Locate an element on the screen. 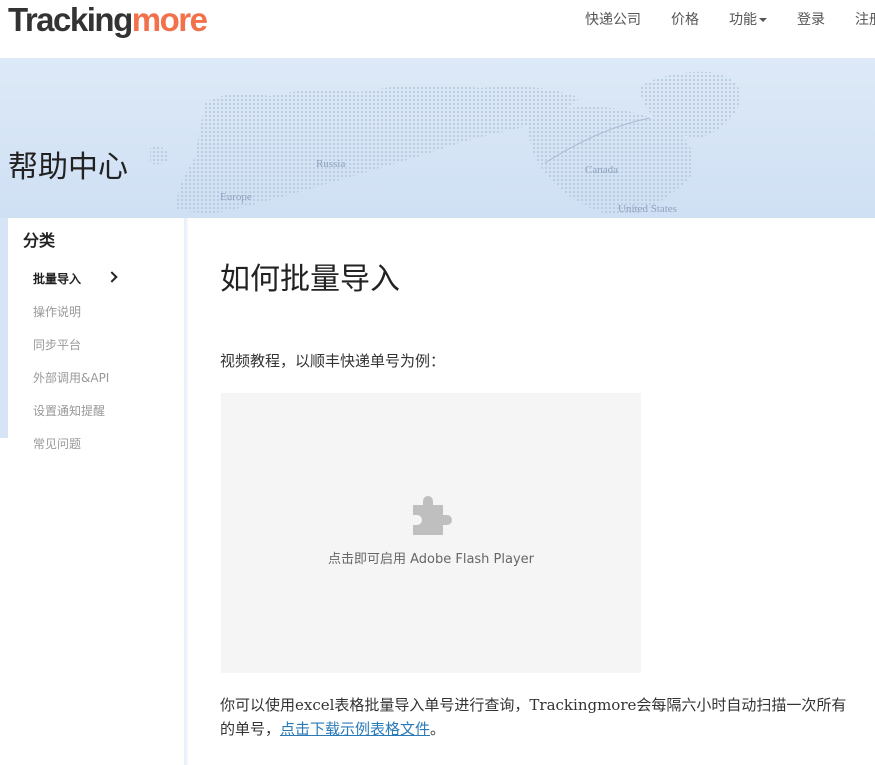 Image resolution: width=875 pixels, height=765 pixels. map-label-canada: Canada is located at coordinates (601, 170).